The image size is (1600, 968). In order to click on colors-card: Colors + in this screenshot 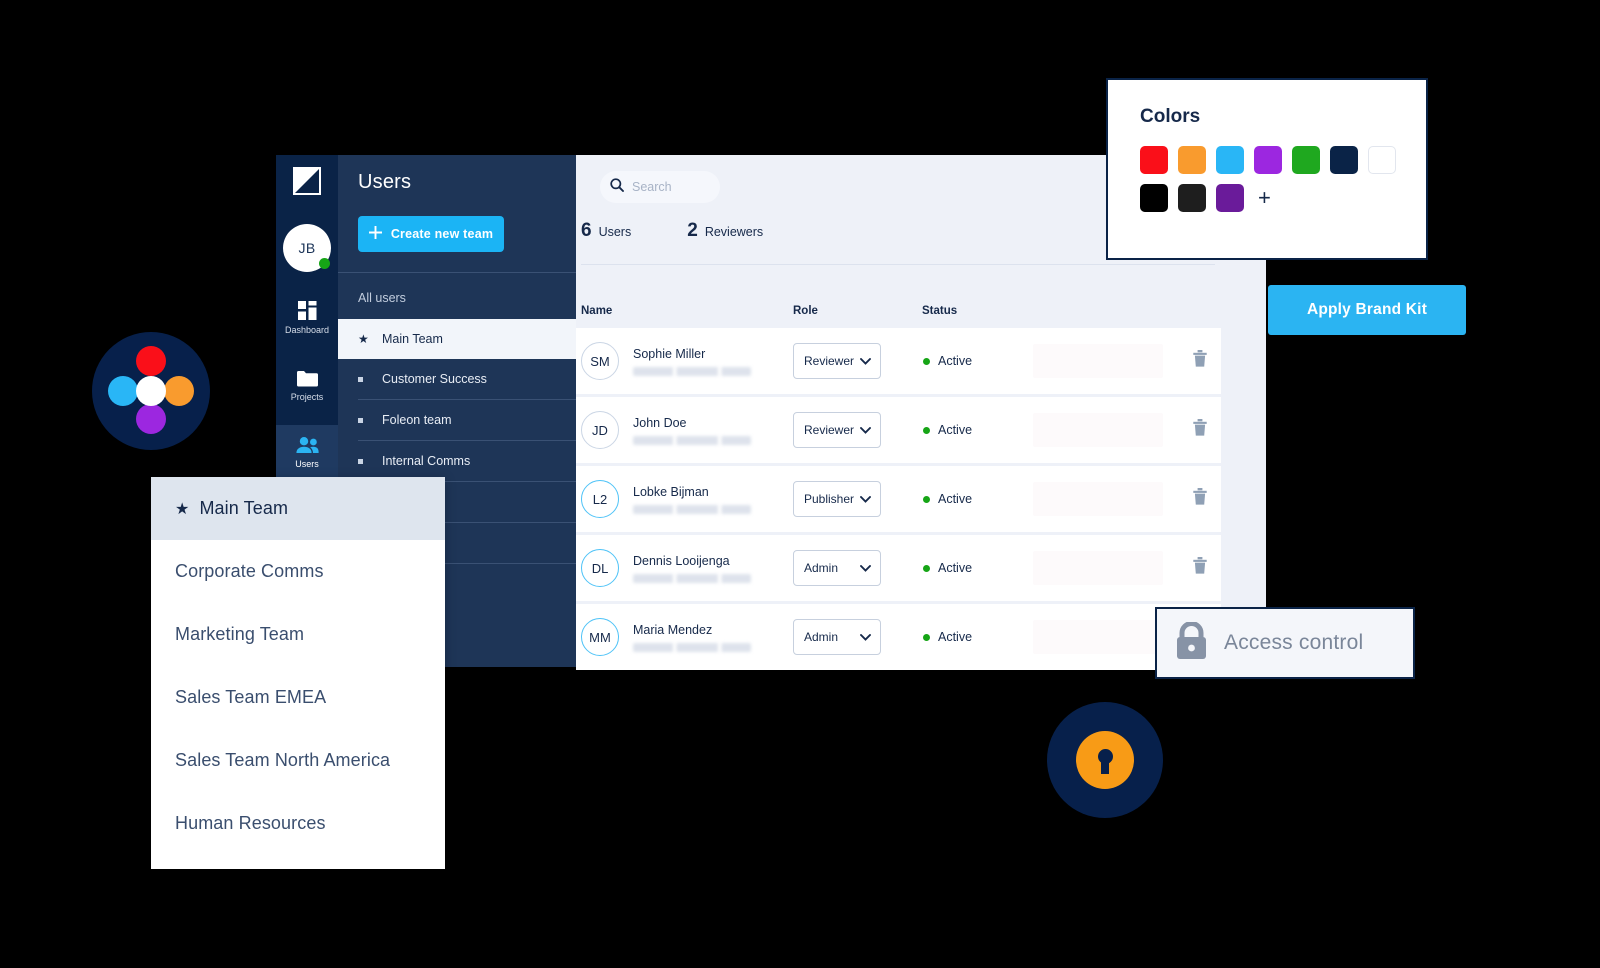, I will do `click(1267, 169)`.